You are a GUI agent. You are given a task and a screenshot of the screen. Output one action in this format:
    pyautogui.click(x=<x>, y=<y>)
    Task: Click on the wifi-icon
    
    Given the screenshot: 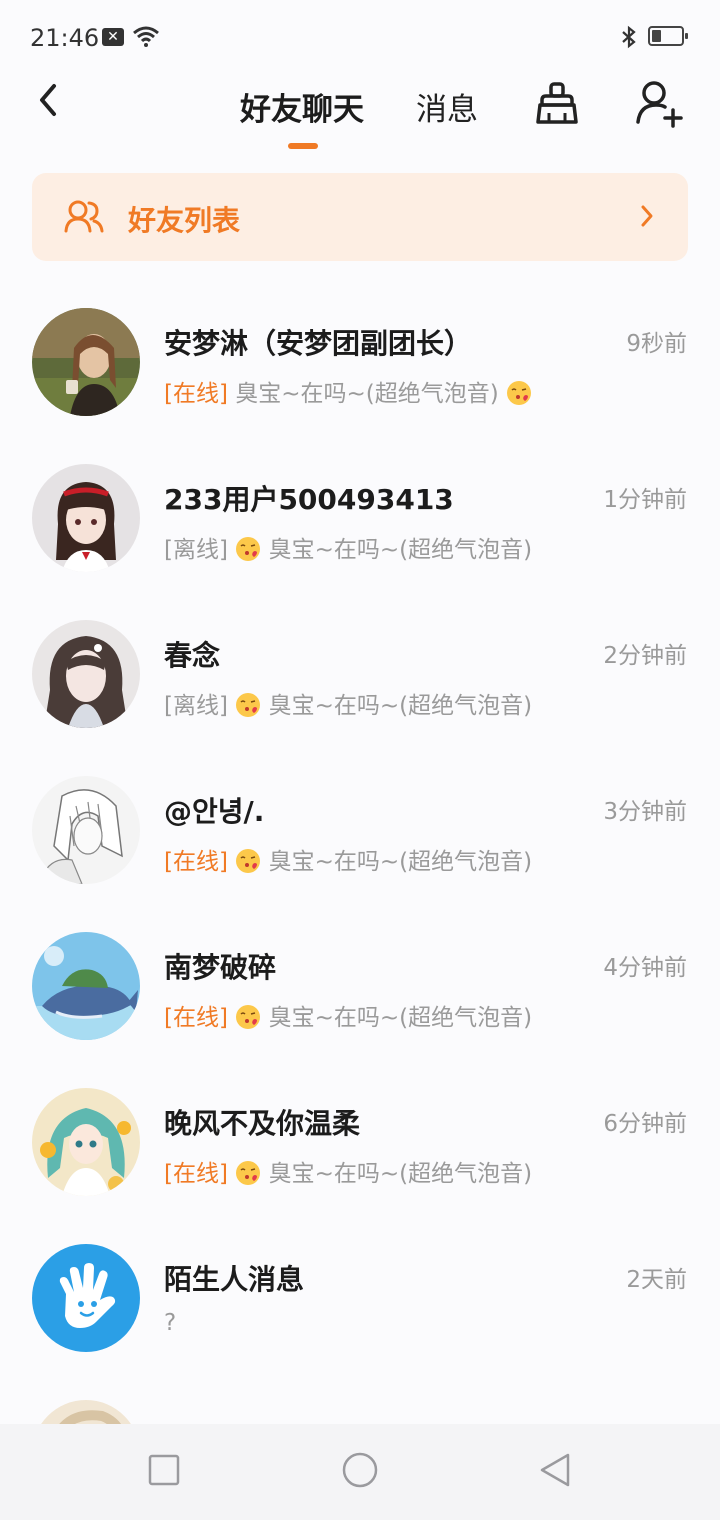 What is the action you would take?
    pyautogui.click(x=146, y=36)
    